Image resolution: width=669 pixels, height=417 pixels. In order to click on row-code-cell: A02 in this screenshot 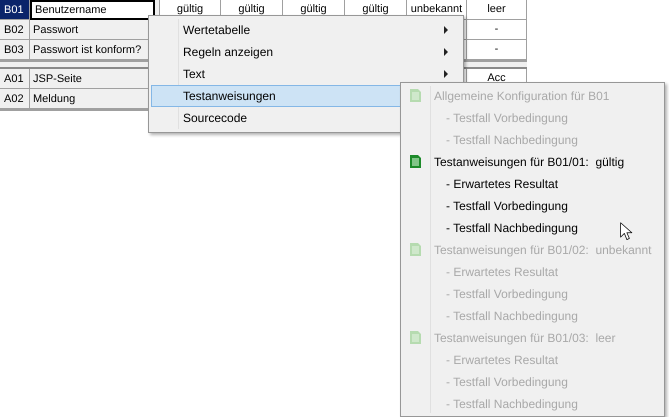, I will do `click(15, 99)`.